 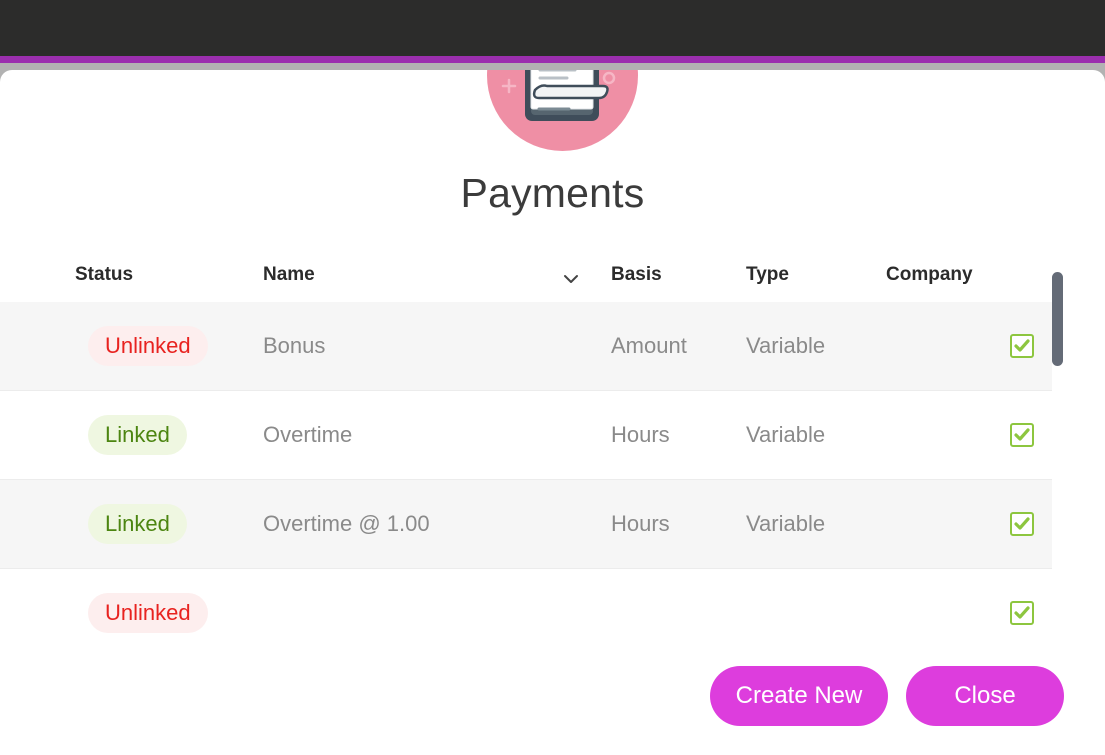 I want to click on page-title: Payments, so click(x=552, y=193).